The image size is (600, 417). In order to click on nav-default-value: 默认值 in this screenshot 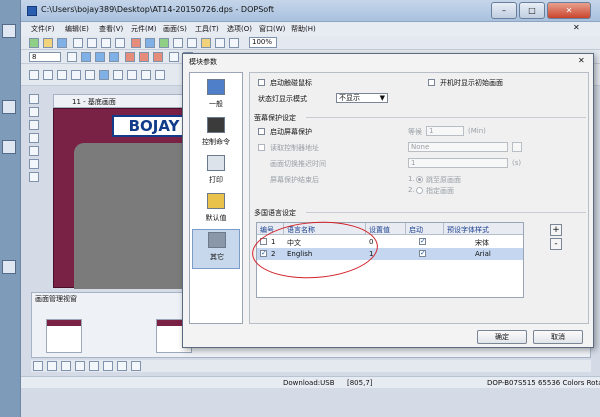, I will do `click(216, 209)`.